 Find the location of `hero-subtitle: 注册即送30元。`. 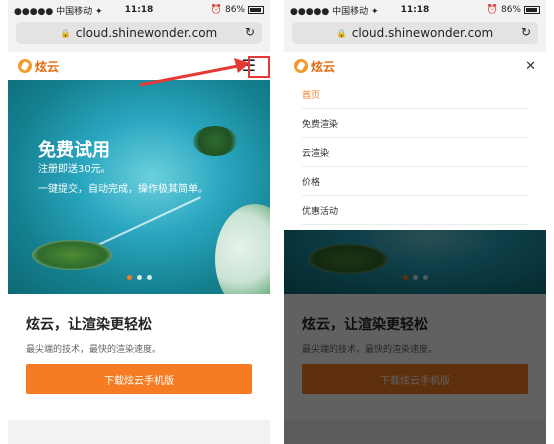

hero-subtitle: 注册即送30元。 is located at coordinates (74, 169).